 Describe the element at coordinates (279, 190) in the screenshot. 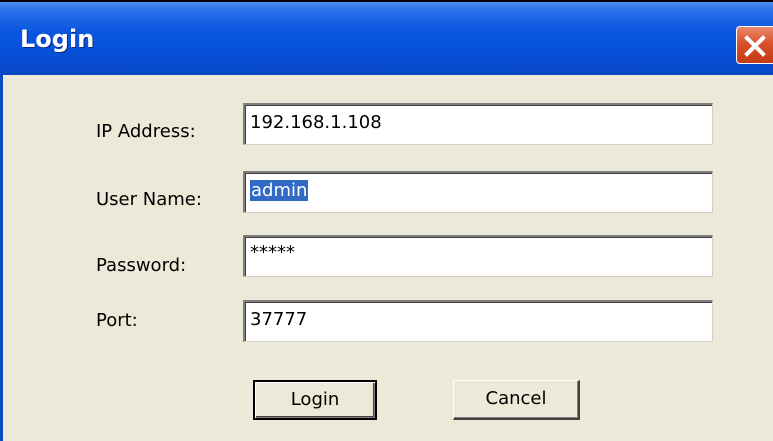

I see `user-name-value: admin` at that location.